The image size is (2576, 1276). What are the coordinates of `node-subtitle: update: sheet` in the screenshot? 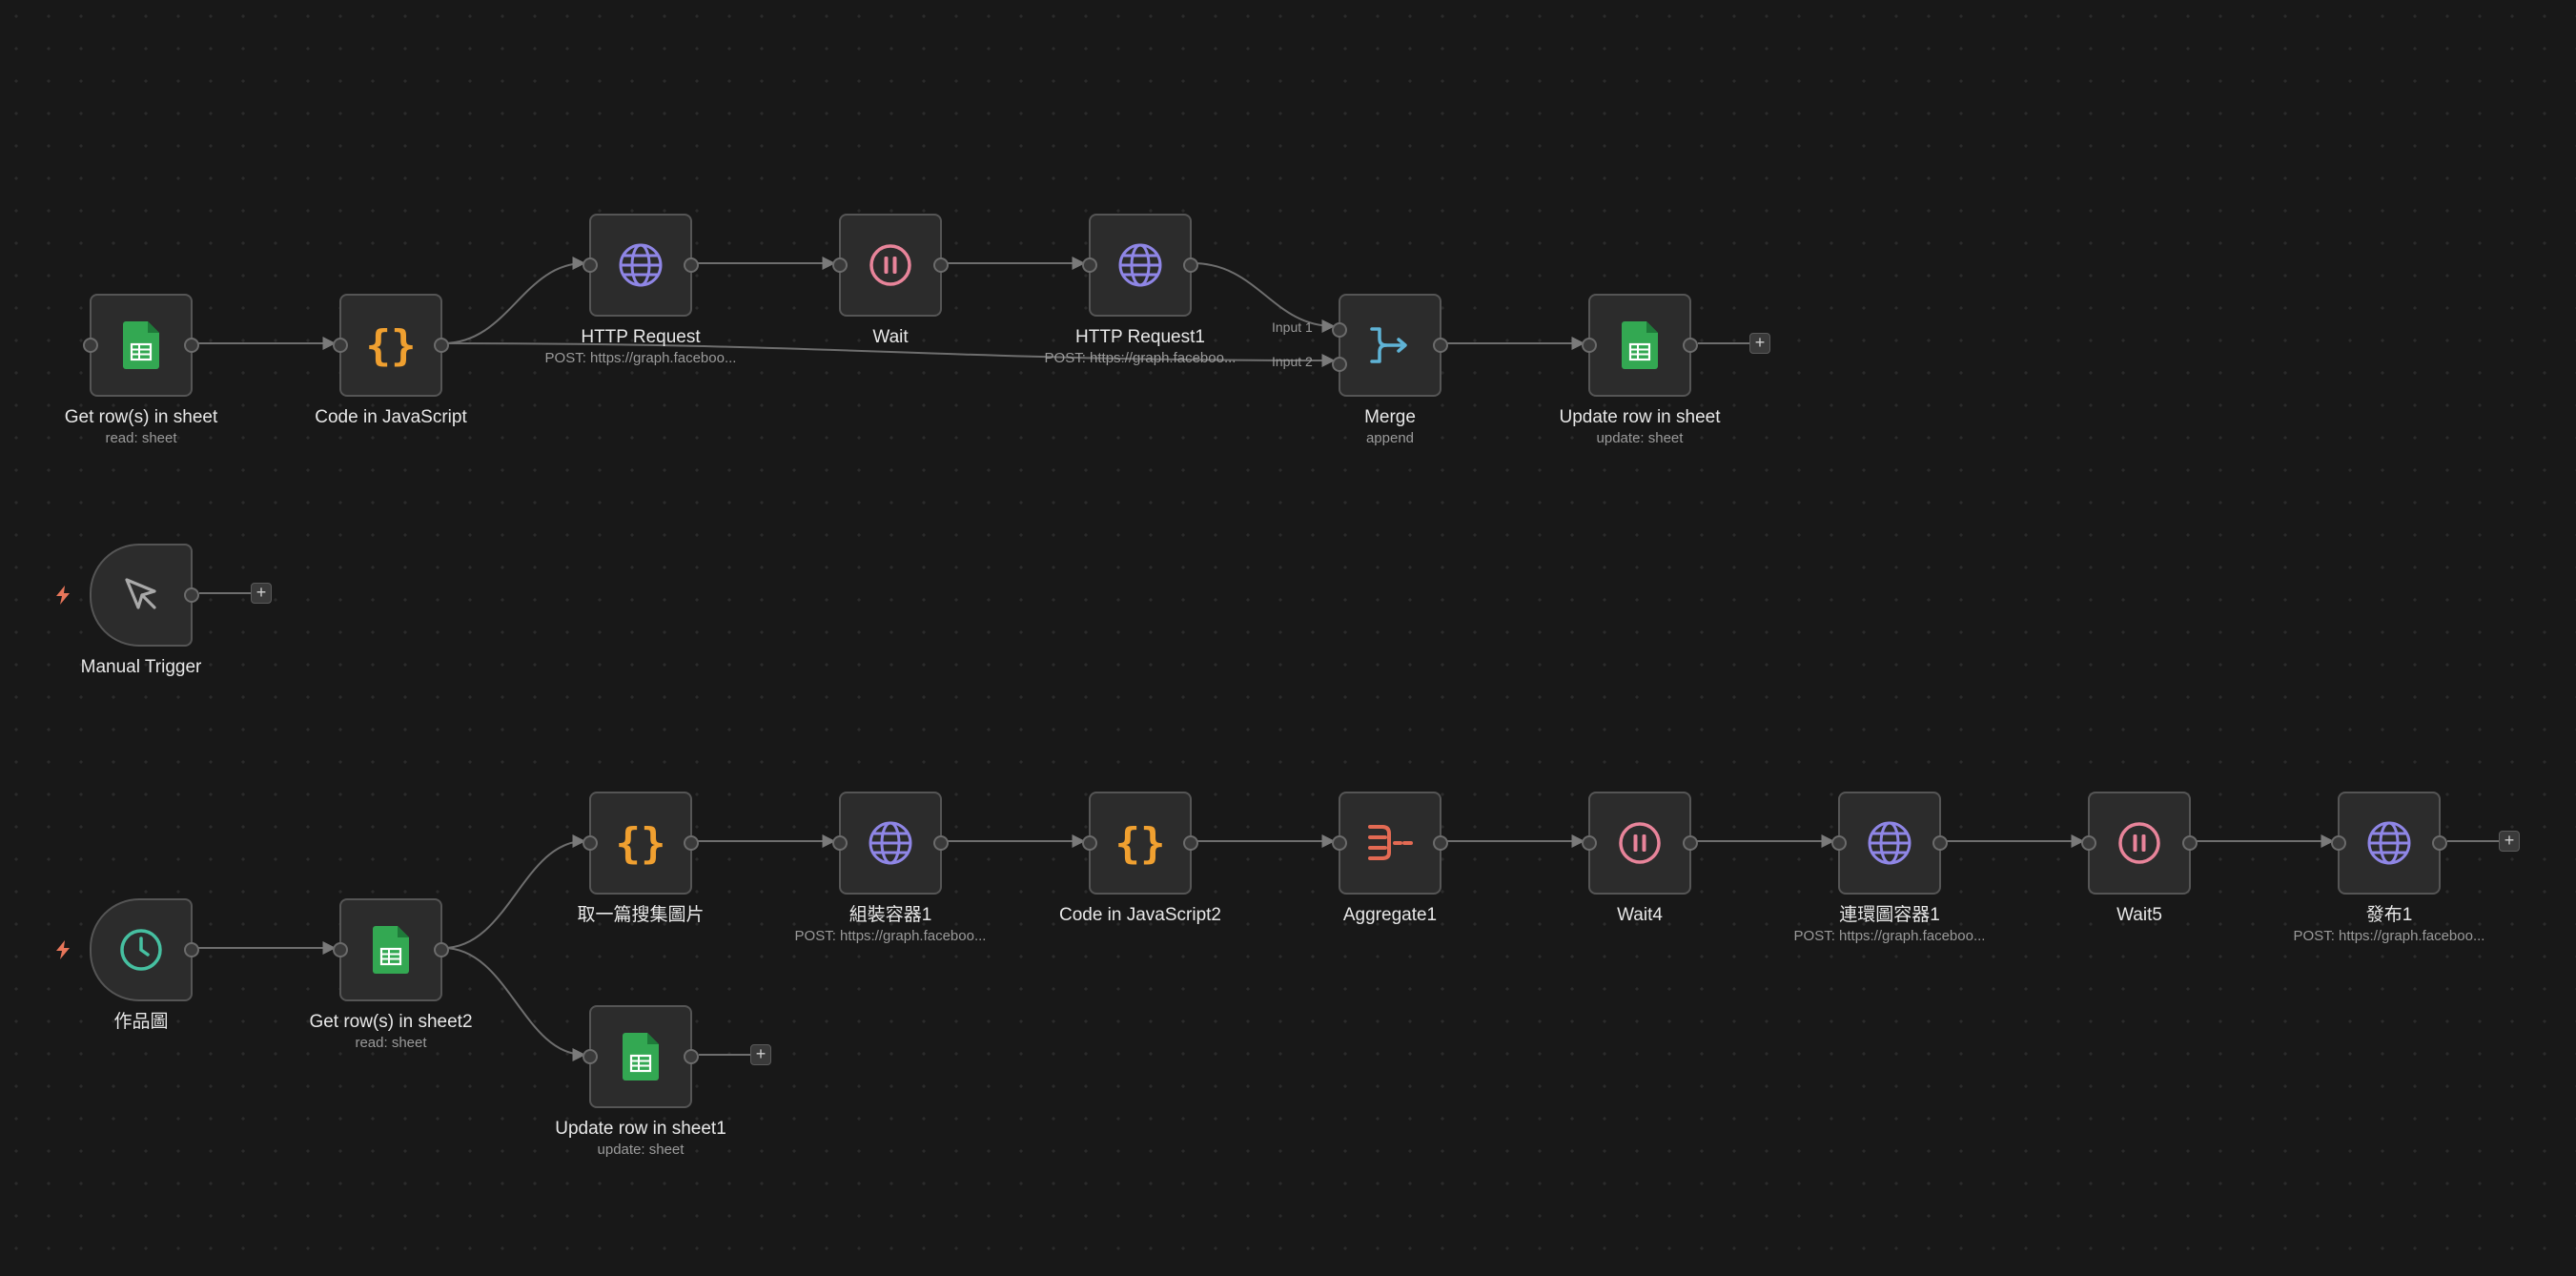 It's located at (641, 1150).